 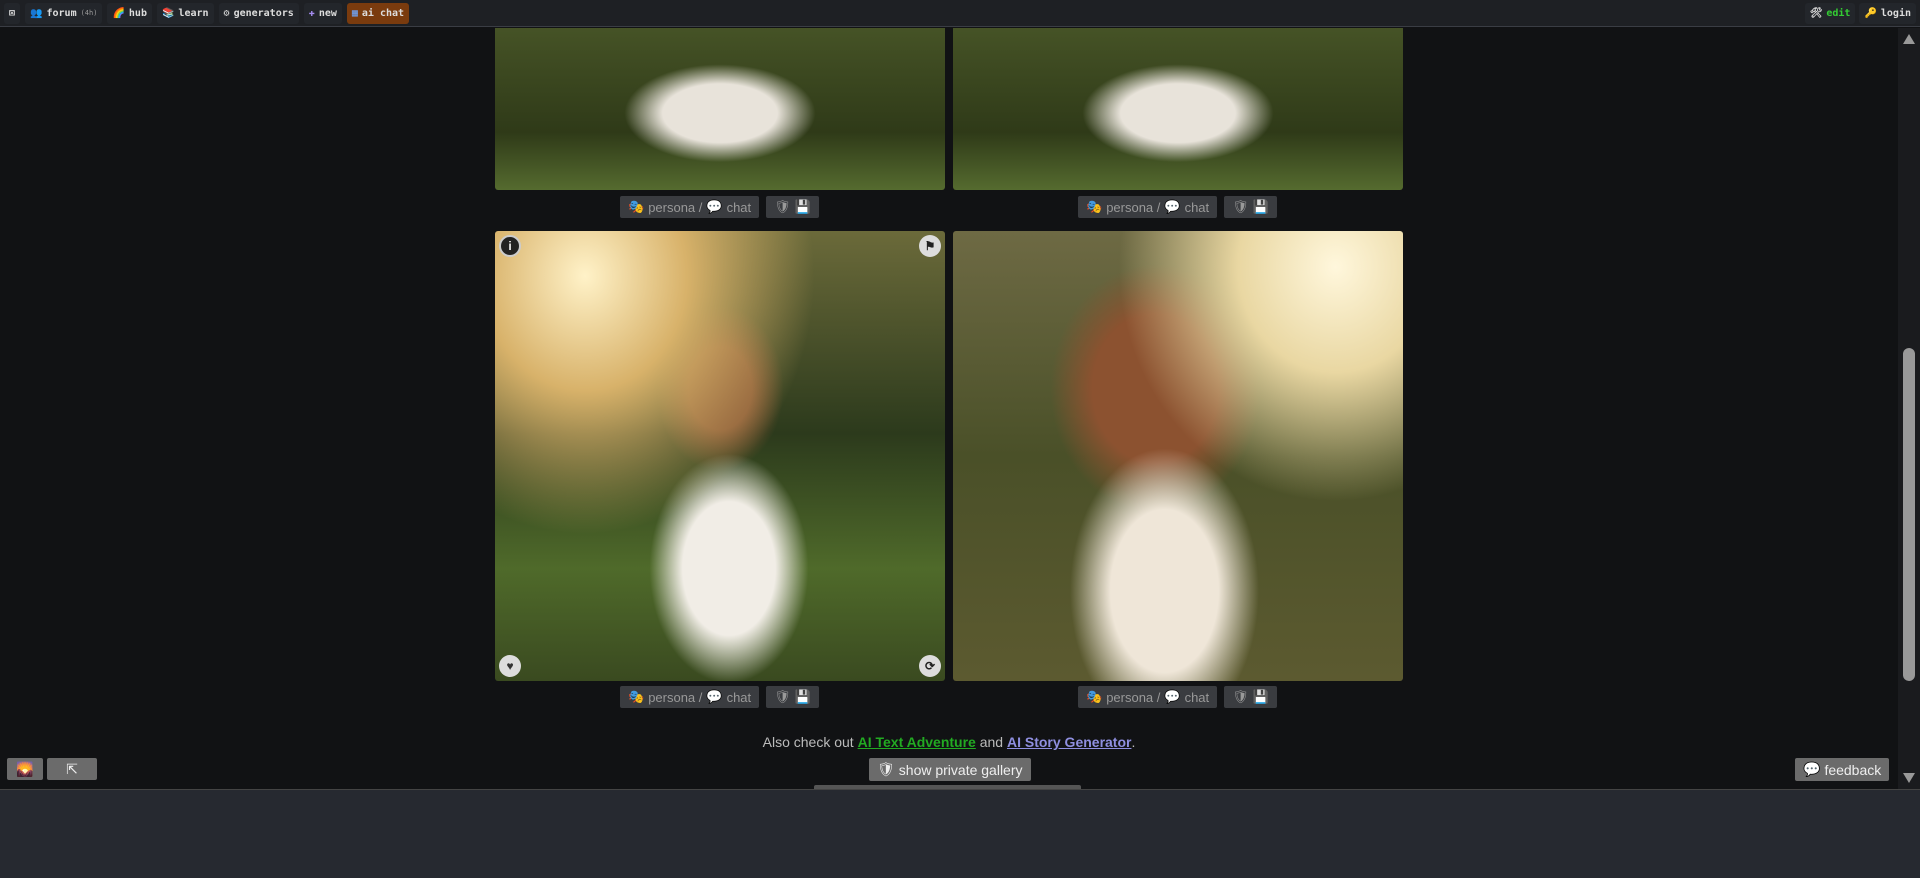 I want to click on bottom-panel, so click(x=960, y=833).